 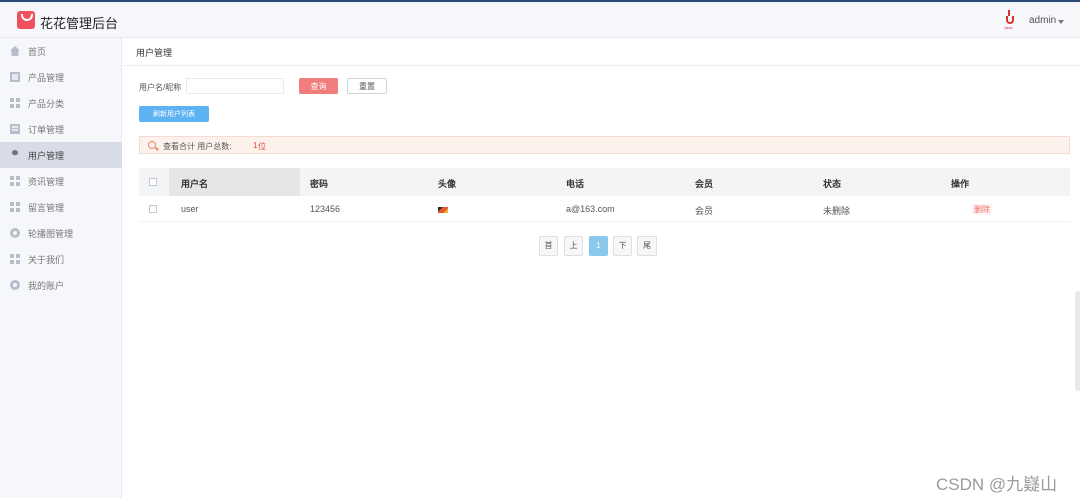 What do you see at coordinates (704, 183) in the screenshot?
I see `header-member: 会员` at bounding box center [704, 183].